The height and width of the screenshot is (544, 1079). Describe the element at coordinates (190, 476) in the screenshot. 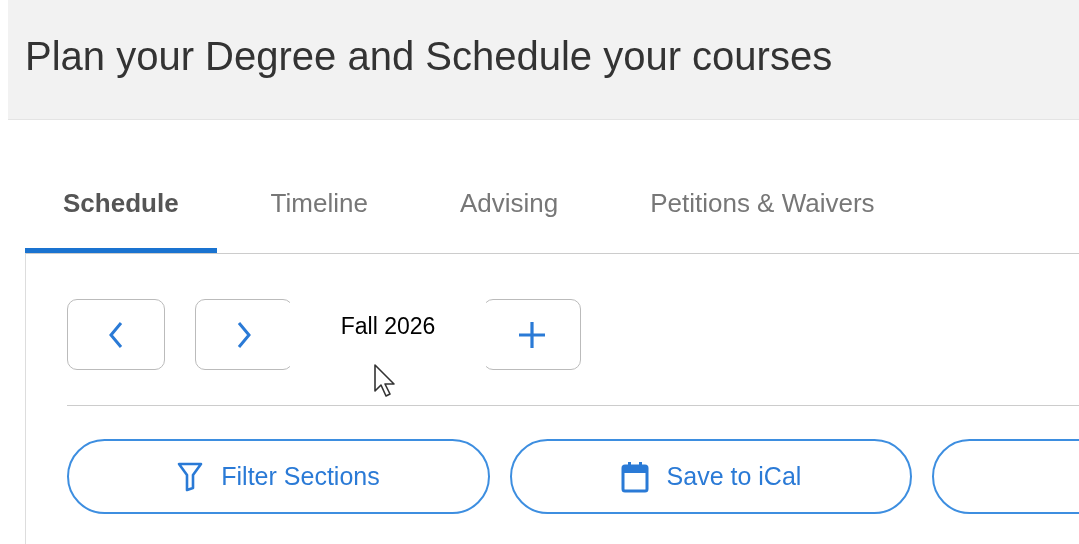

I see `filter-icon` at that location.